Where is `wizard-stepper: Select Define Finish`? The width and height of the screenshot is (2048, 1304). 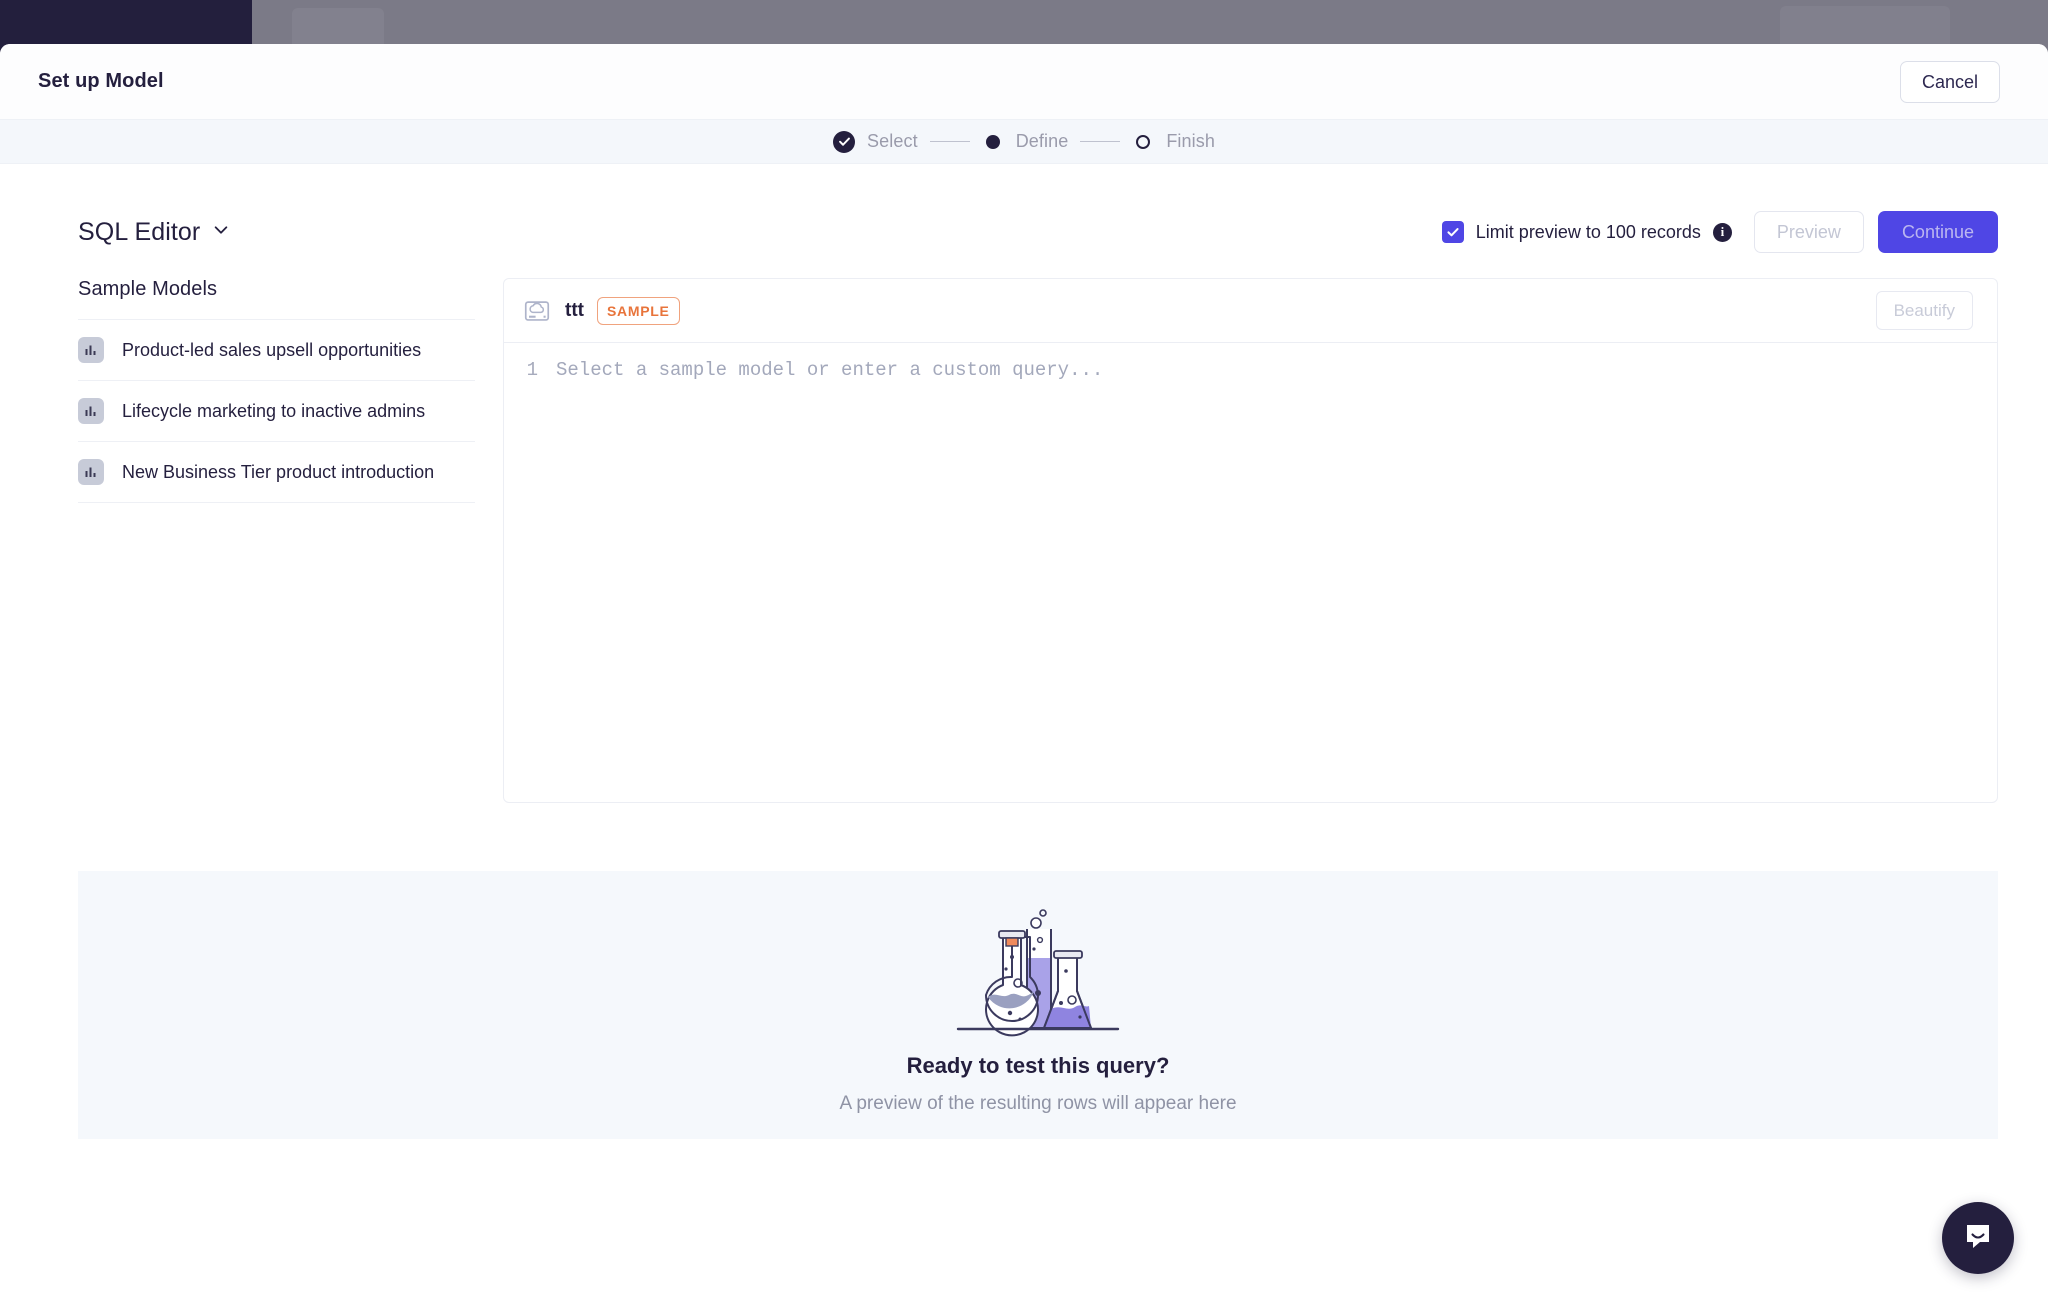
wizard-stepper: Select Define Finish is located at coordinates (1024, 141).